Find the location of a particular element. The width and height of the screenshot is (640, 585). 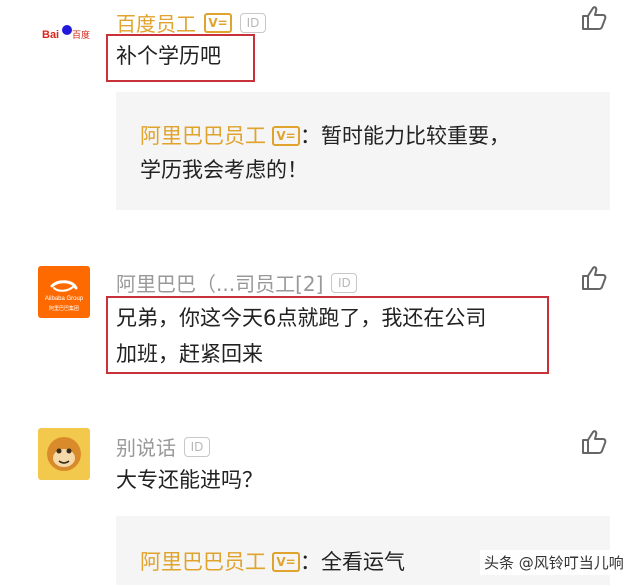

reply-line-1: 阿里巴巴员工 V= ： 暂时能力比较重要， is located at coordinates (325, 136).